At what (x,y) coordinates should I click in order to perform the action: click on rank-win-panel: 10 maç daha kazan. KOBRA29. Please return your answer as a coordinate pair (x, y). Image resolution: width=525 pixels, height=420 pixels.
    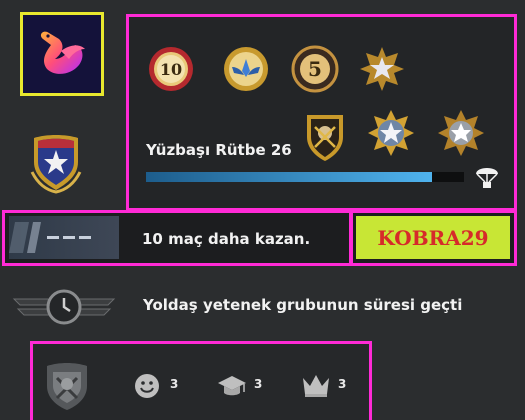
    Looking at the image, I should click on (259, 238).